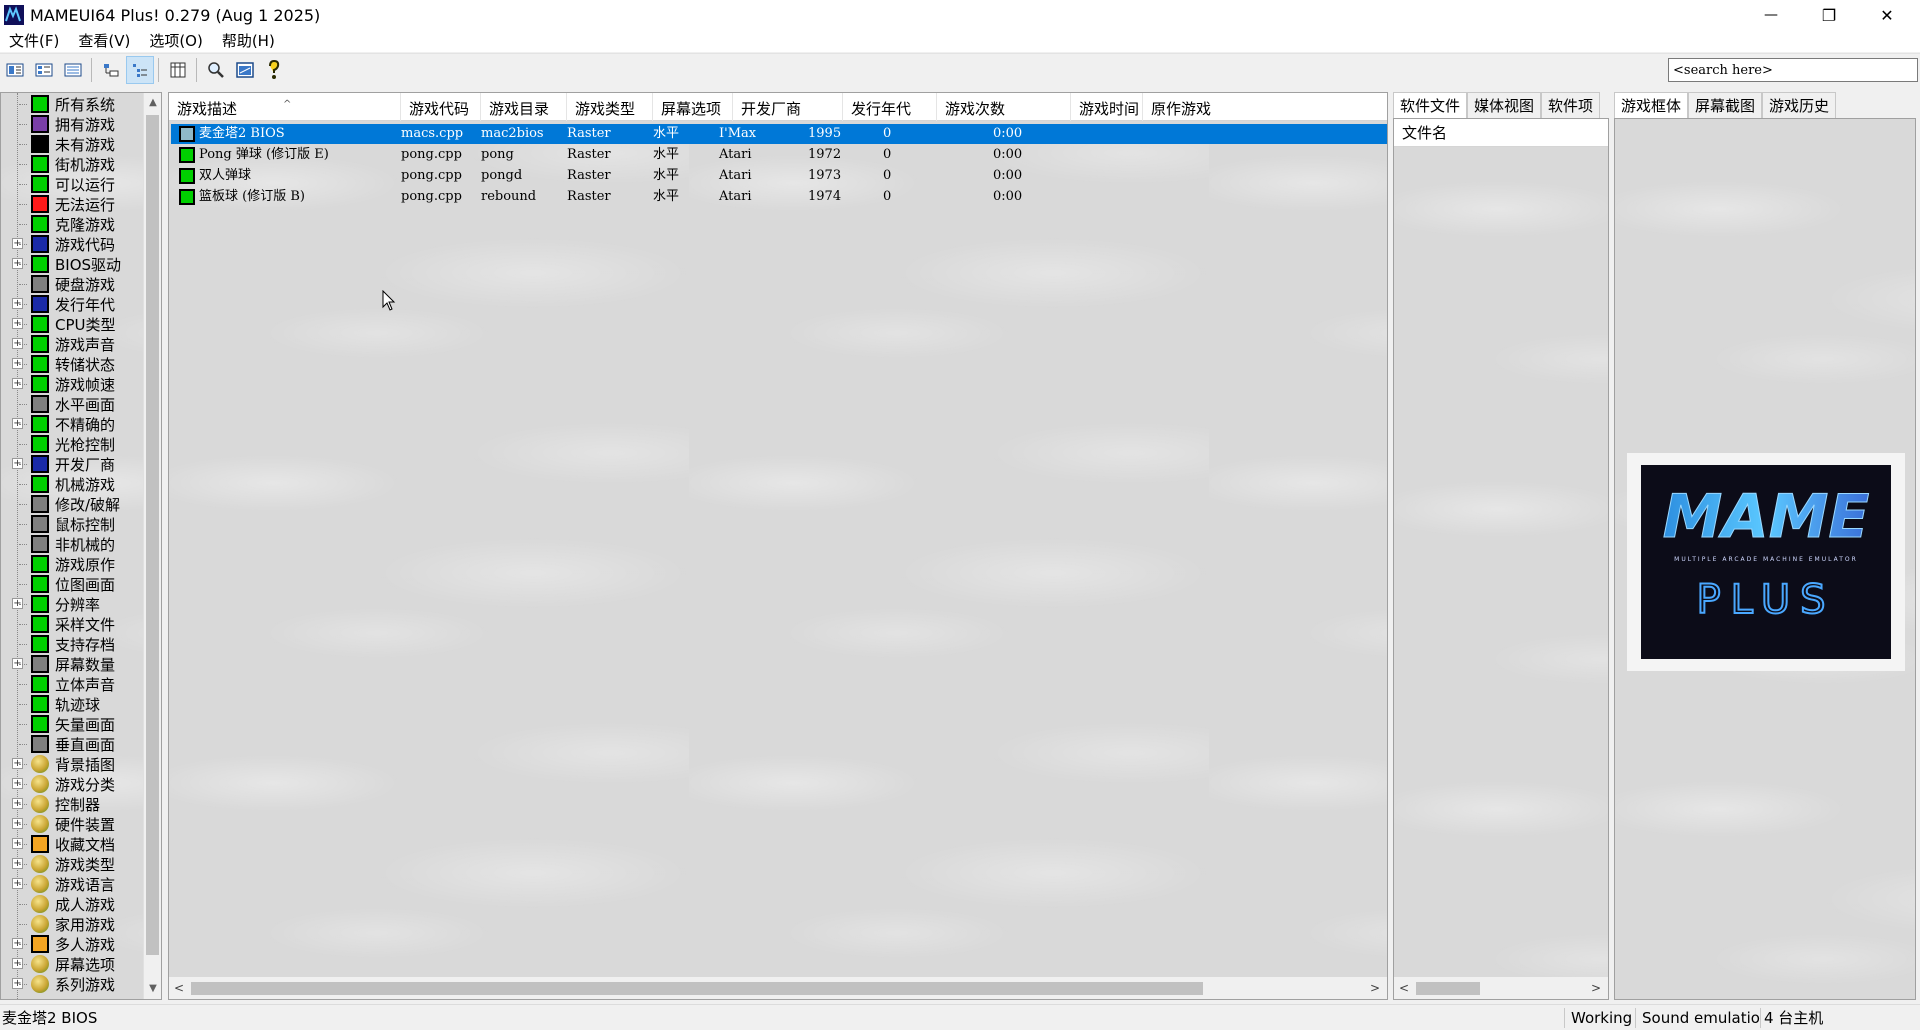  What do you see at coordinates (72, 764) in the screenshot?
I see `tree-item: + 背景插图` at bounding box center [72, 764].